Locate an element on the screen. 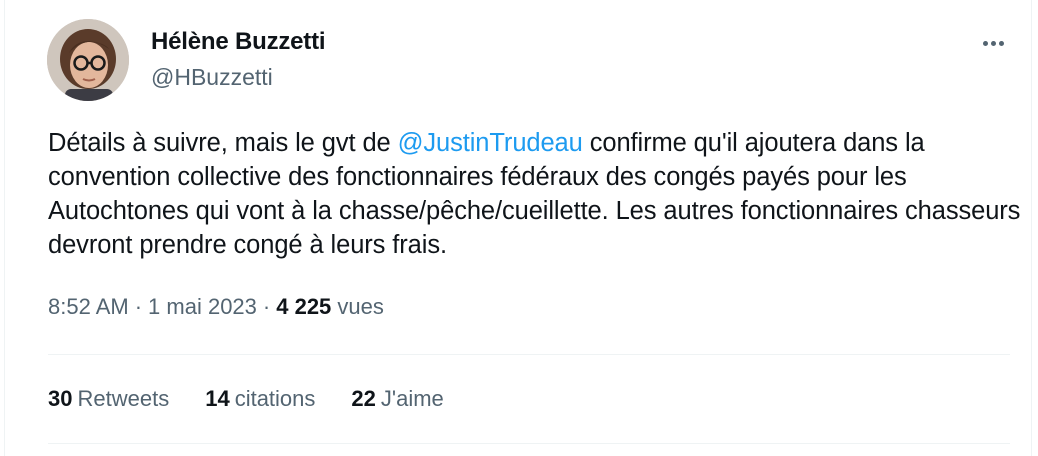 The height and width of the screenshot is (456, 1038). tweet-date: 1 mai 2023 is located at coordinates (202, 306).